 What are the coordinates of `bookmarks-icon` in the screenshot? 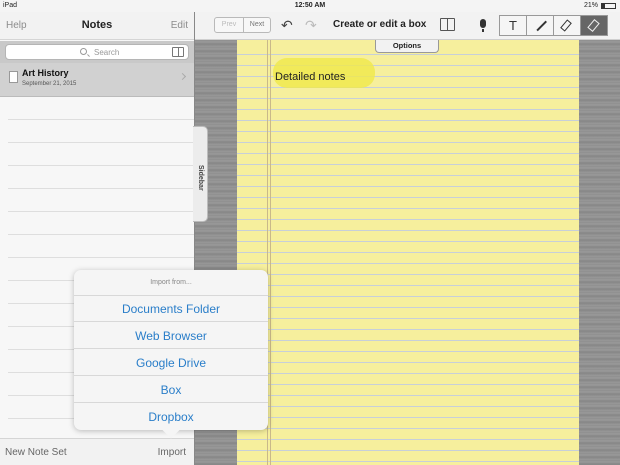 It's located at (178, 52).